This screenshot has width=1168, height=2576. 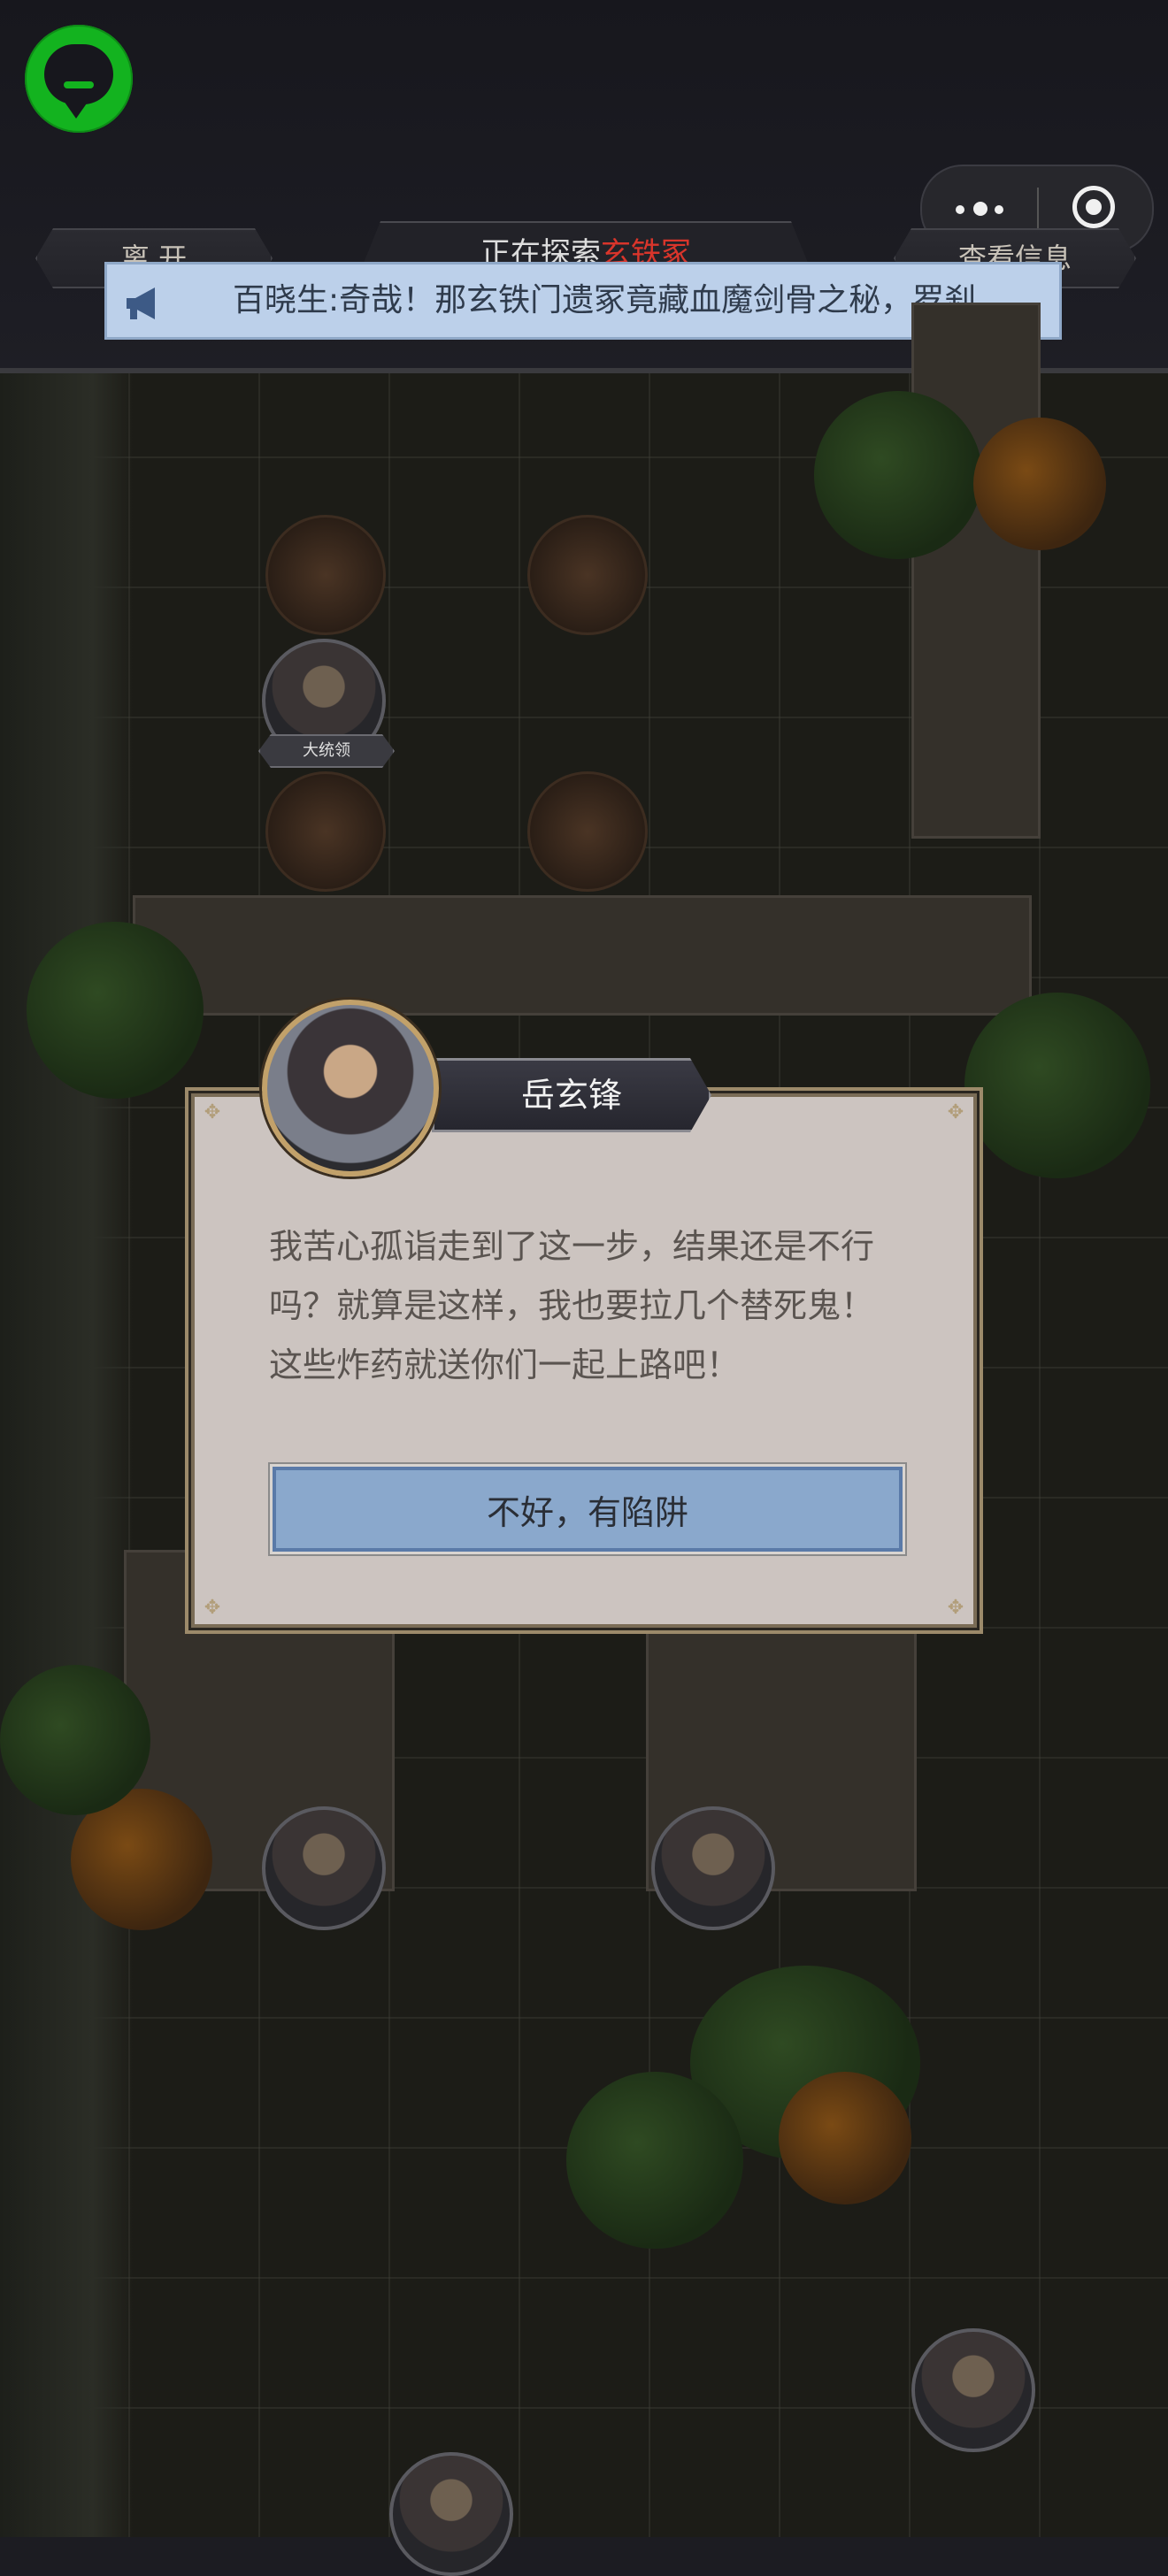 I want to click on trap-action-button: 不好，有陷阱, so click(x=588, y=1509).